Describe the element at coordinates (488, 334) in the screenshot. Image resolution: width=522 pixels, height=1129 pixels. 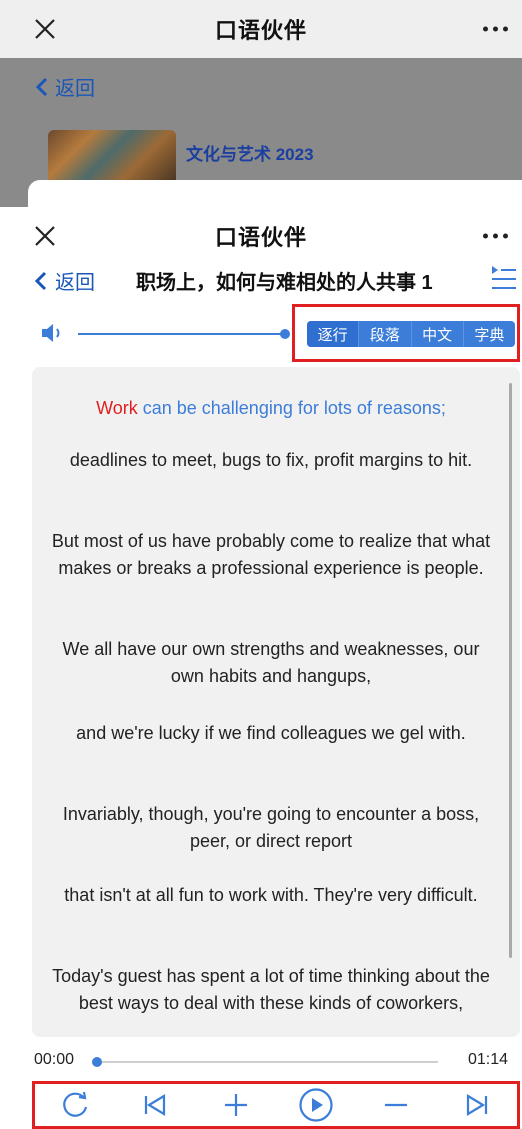
I see `tab-dictionary: 字典` at that location.